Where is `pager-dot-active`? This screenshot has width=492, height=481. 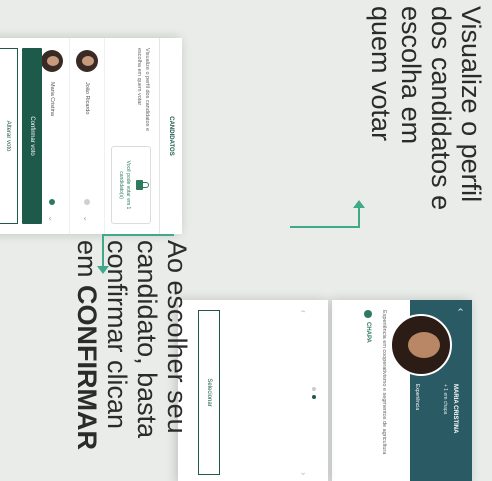 pager-dot-active is located at coordinates (314, 396).